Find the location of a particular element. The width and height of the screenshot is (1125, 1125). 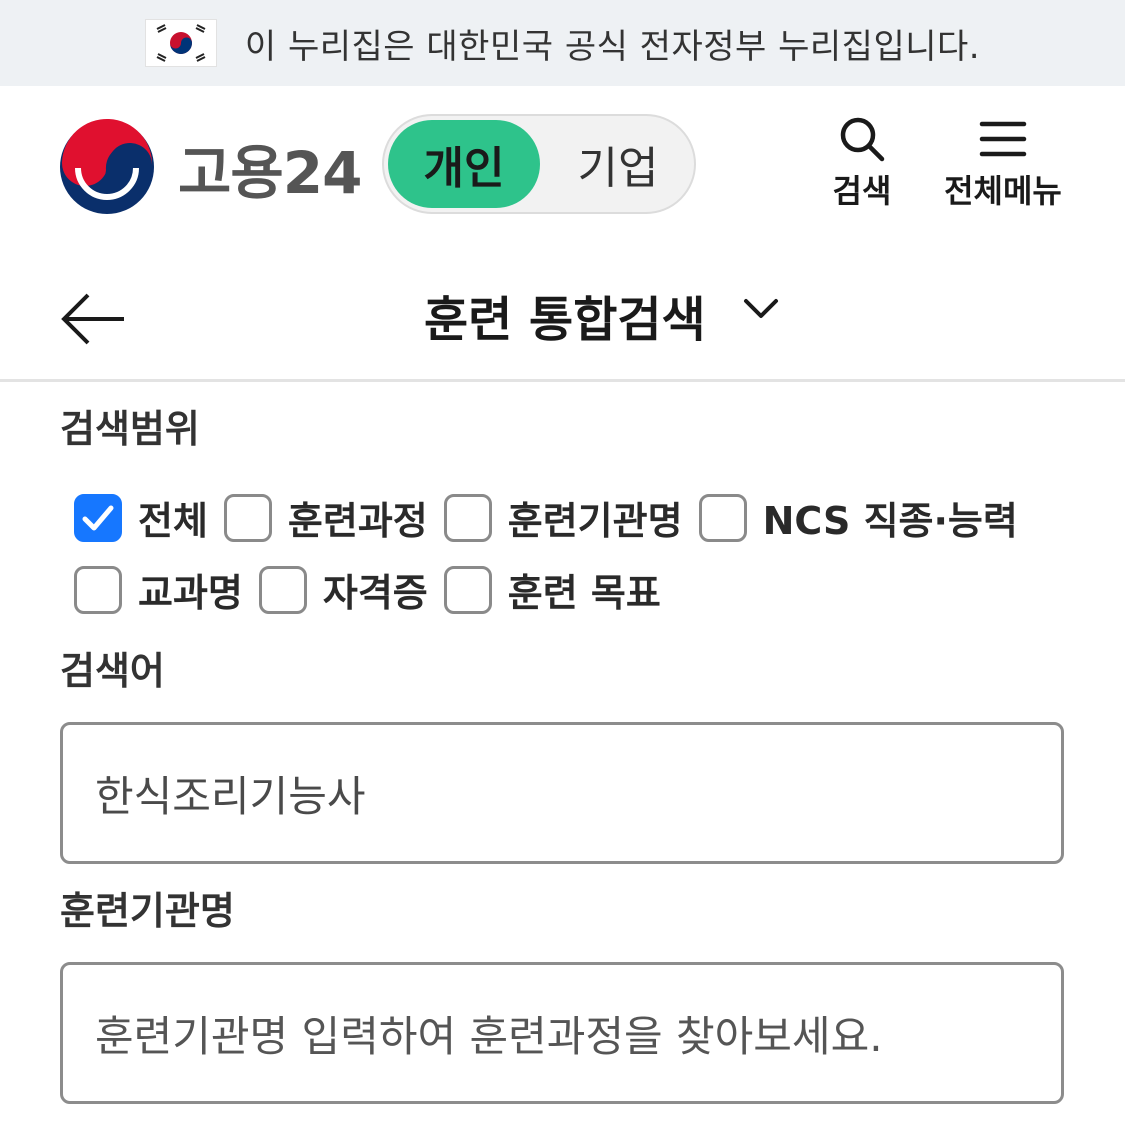

checkbox-ncs-label: NCS 직종·능력 is located at coordinates (890, 521).